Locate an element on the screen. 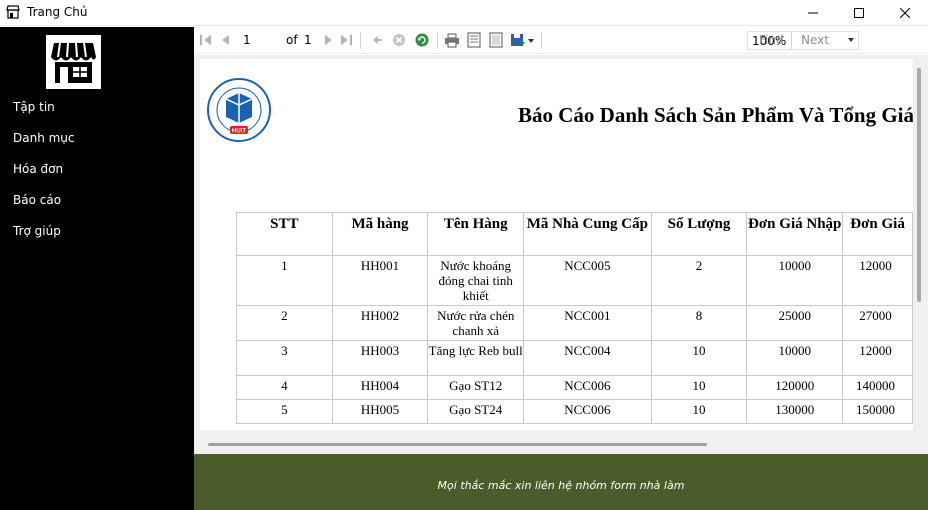  table-cell: HH002 is located at coordinates (380, 323).